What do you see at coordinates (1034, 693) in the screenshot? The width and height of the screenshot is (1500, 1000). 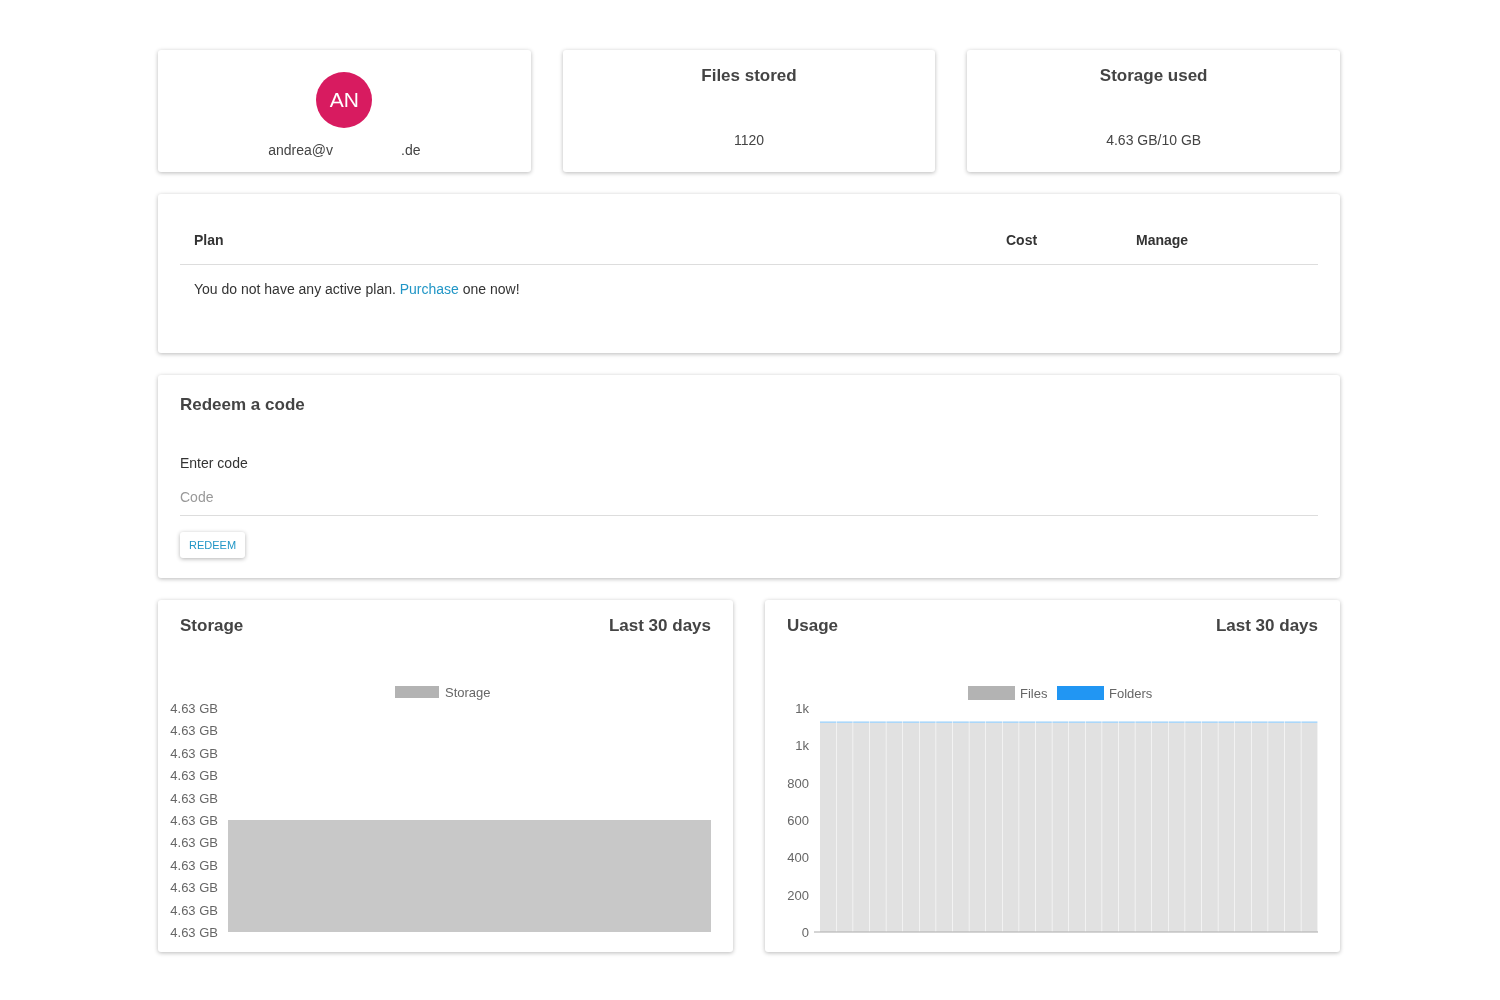 I see `legend-label: Files` at bounding box center [1034, 693].